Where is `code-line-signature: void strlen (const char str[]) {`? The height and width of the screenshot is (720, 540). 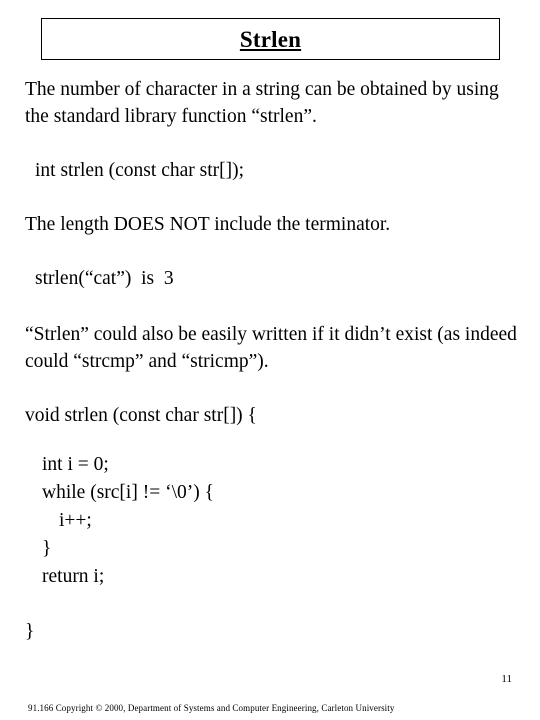 code-line-signature: void strlen (const char str[]) { is located at coordinates (141, 415).